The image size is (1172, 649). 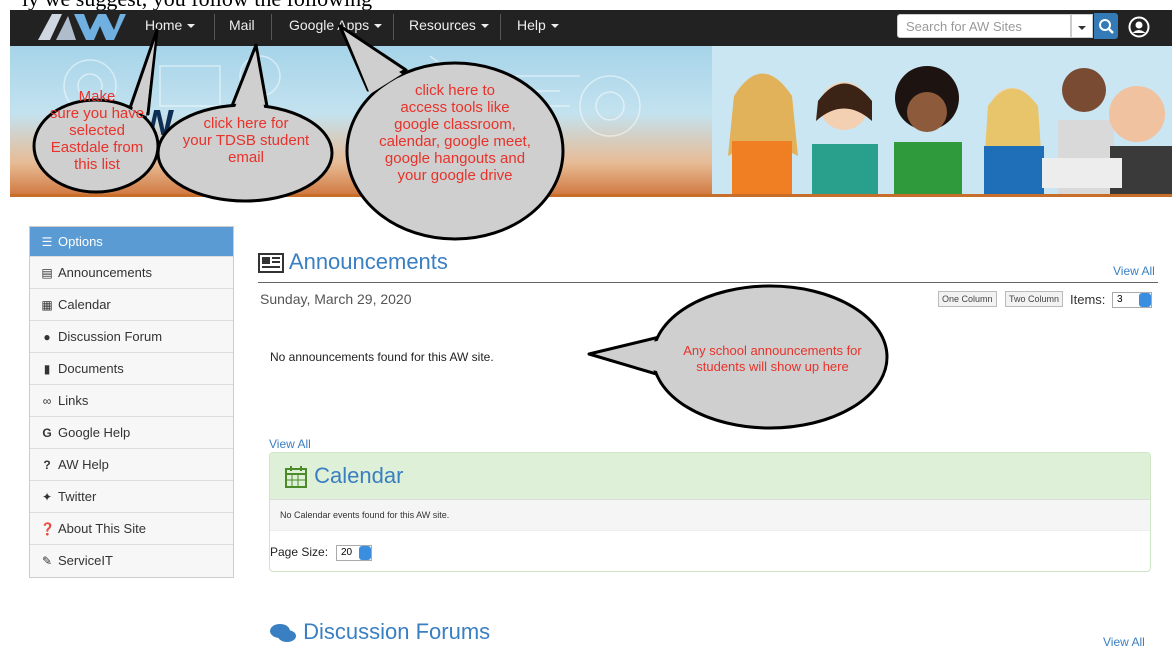 What do you see at coordinates (1139, 27) in the screenshot?
I see `user-account-icon` at bounding box center [1139, 27].